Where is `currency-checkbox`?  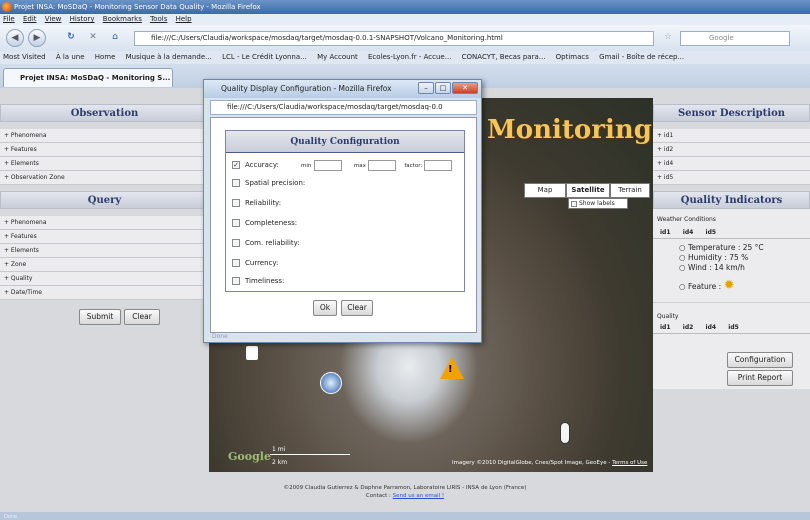
currency-checkbox is located at coordinates (236, 263).